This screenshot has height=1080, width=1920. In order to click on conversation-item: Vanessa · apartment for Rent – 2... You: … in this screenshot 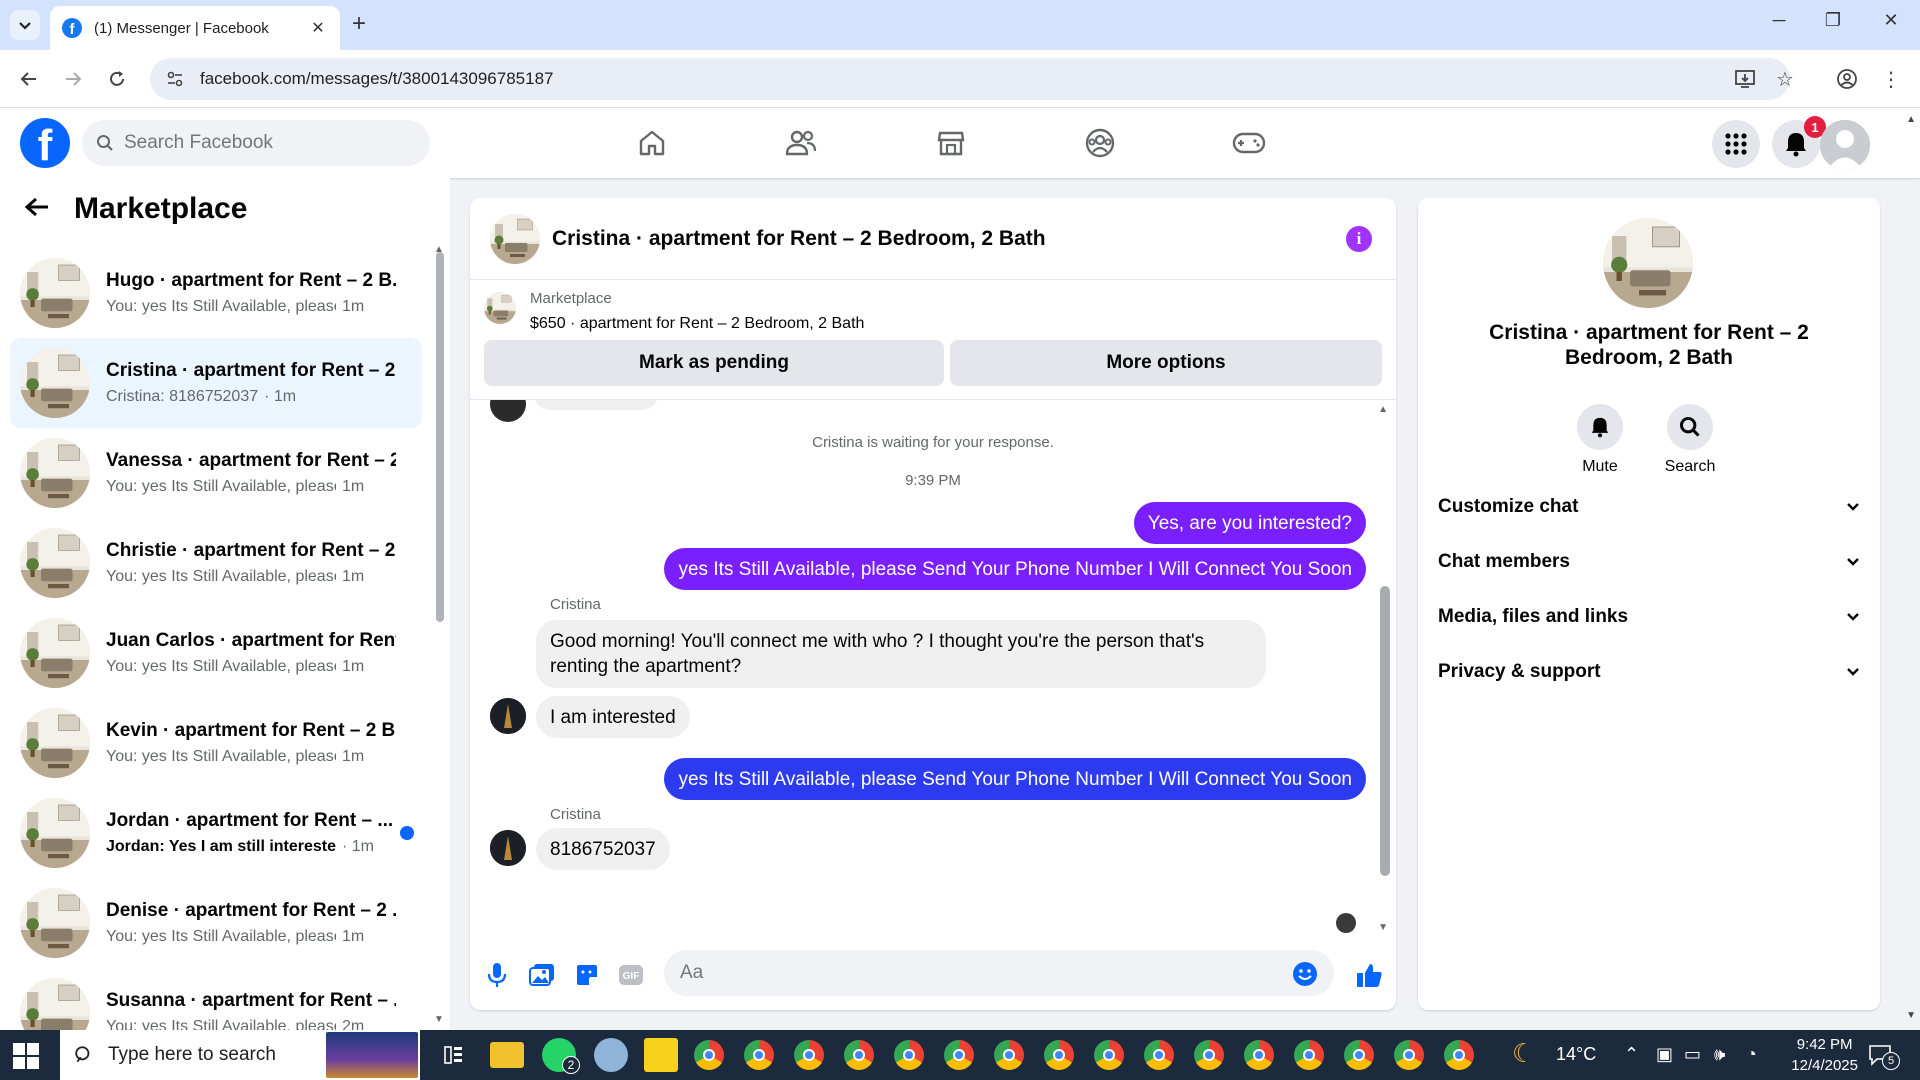, I will do `click(216, 473)`.